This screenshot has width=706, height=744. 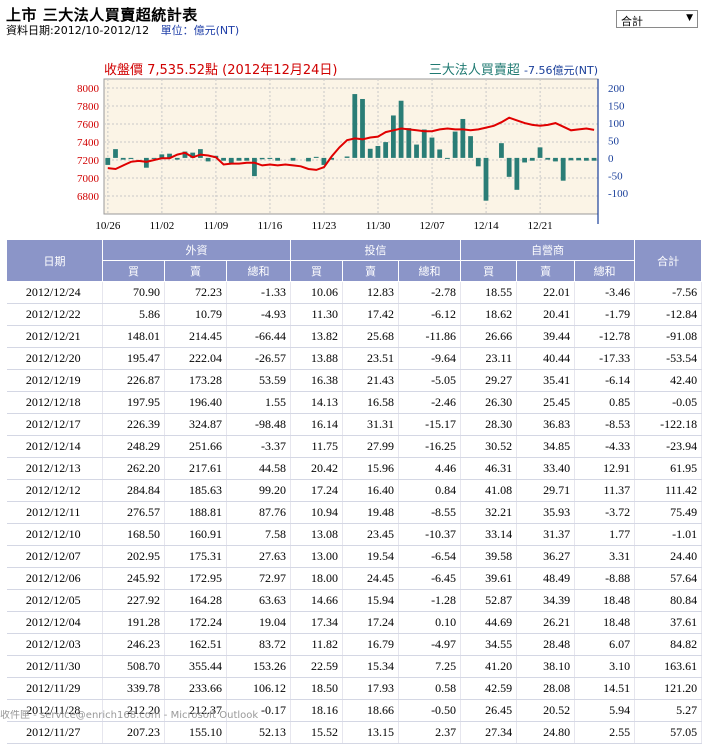 What do you see at coordinates (668, 600) in the screenshot?
I see `value-cell: 80.84` at bounding box center [668, 600].